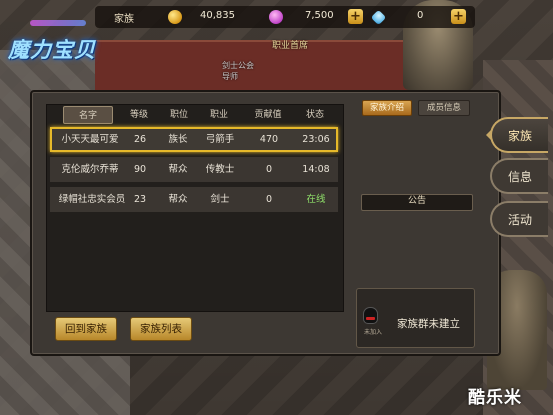  What do you see at coordinates (370, 315) in the screenshot?
I see `qq-penguin-icon` at bounding box center [370, 315].